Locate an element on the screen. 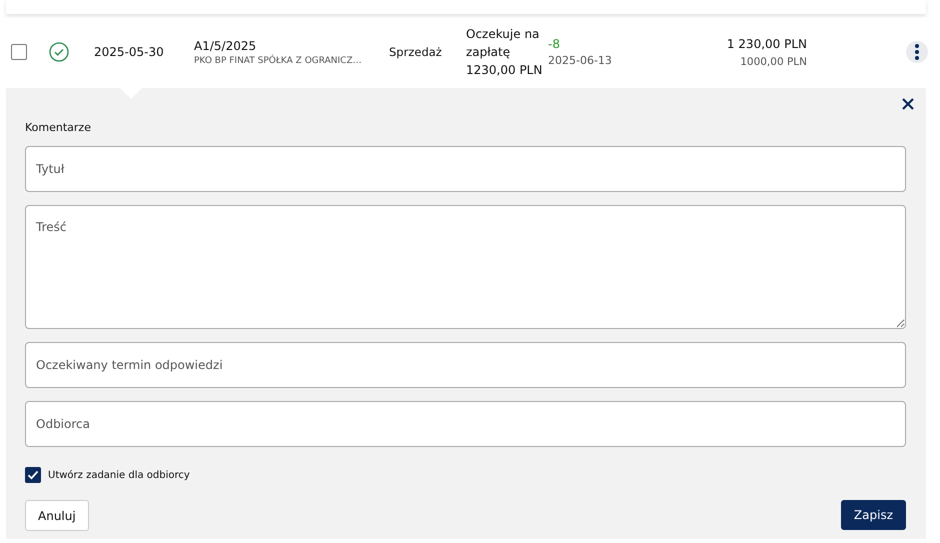 This screenshot has height=543, width=940. input-field: Tytuł is located at coordinates (465, 169).